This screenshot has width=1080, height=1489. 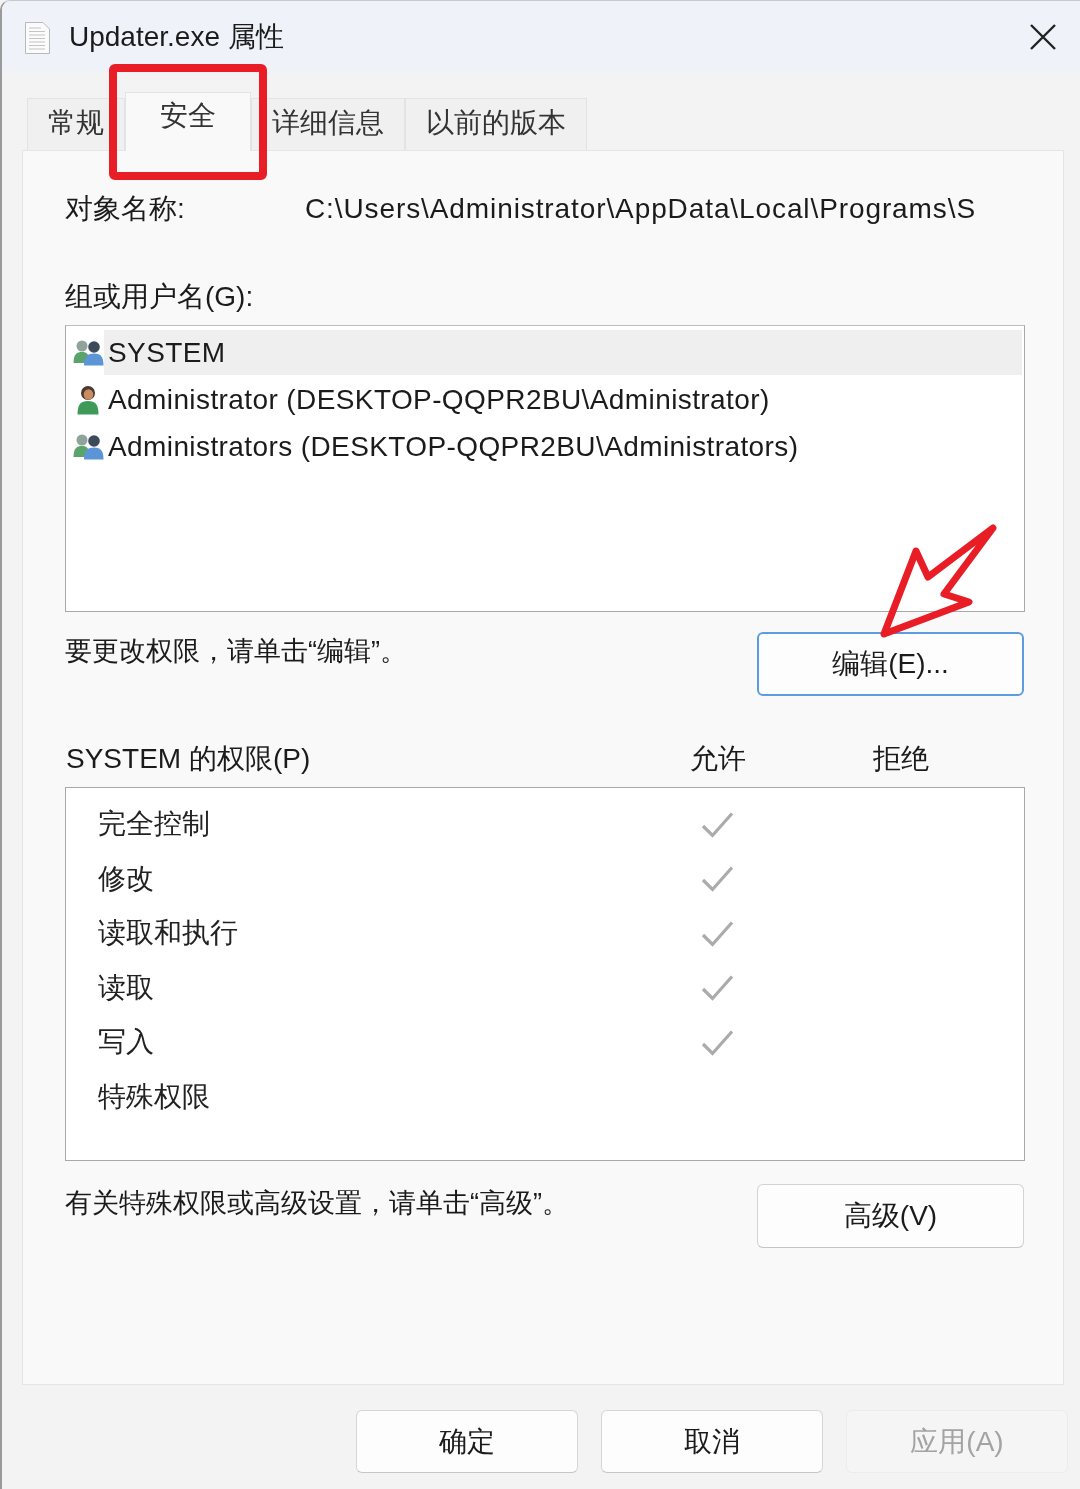 I want to click on advanced-hint: 有关特殊权限或高级设置，请单击“高级”。, so click(x=317, y=1203).